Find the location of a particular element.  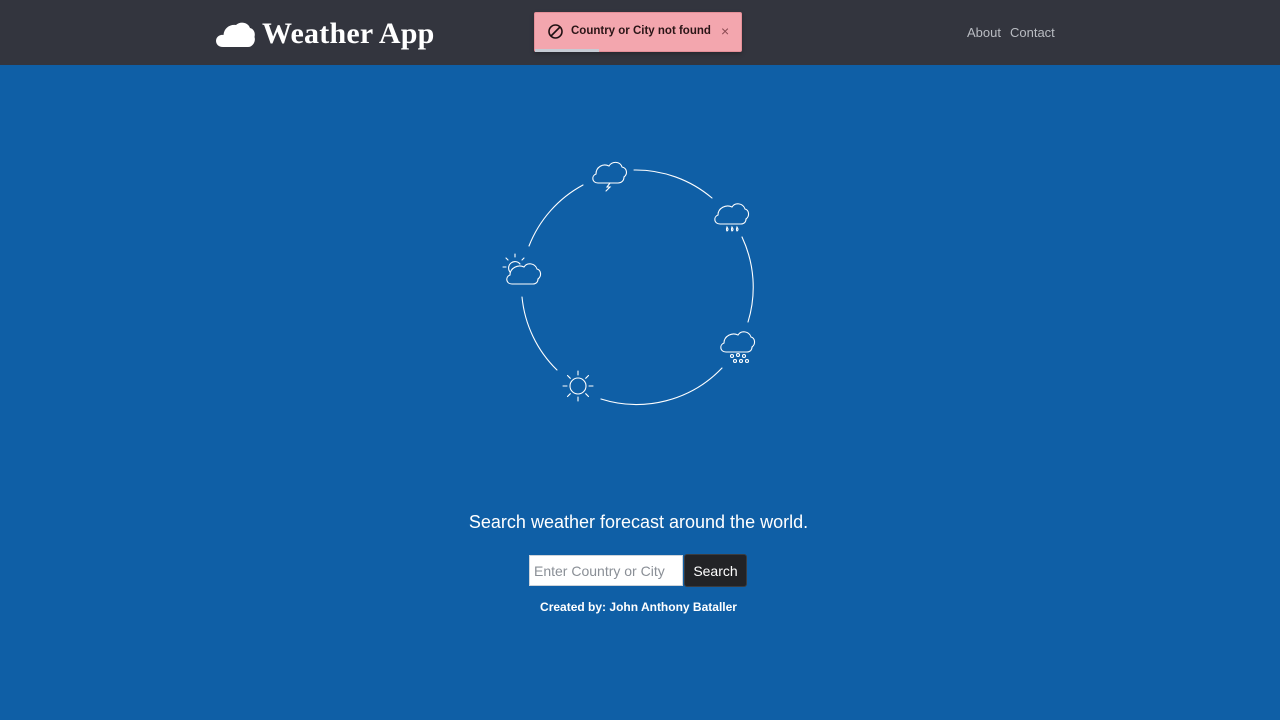

toast-progress-bar is located at coordinates (567, 50).